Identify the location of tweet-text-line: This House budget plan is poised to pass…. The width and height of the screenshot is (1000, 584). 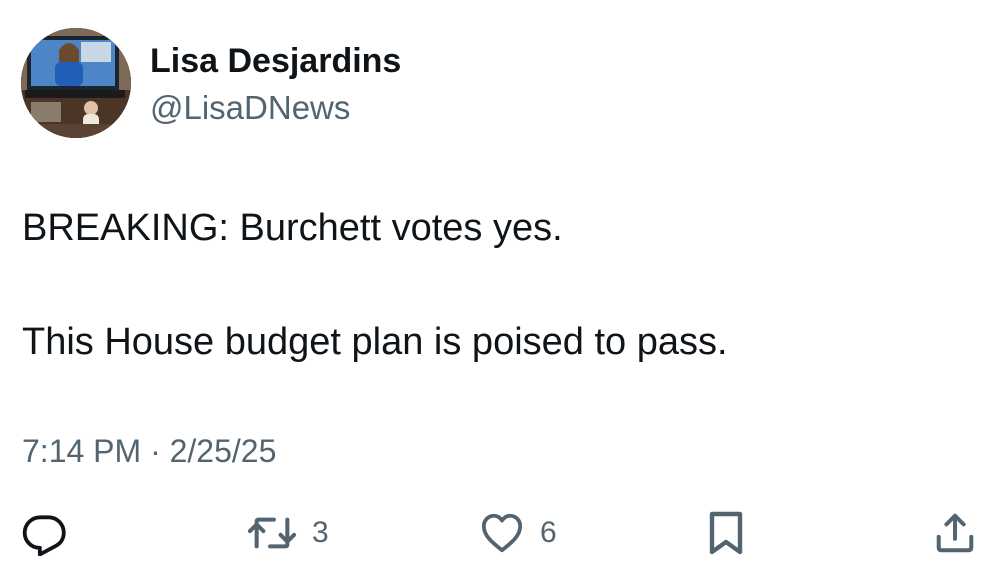
(375, 342).